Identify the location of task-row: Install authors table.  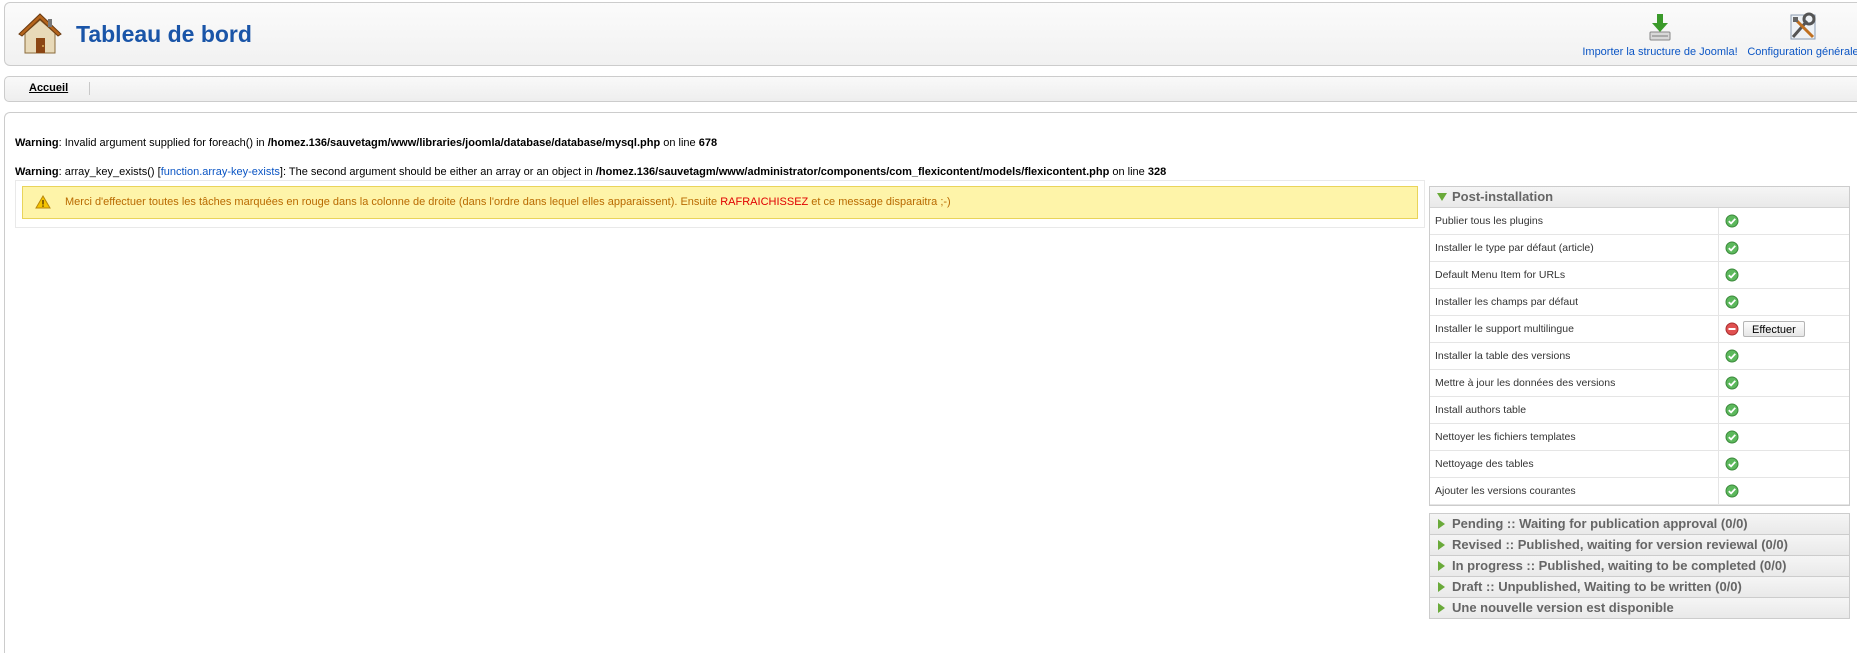
(1639, 410).